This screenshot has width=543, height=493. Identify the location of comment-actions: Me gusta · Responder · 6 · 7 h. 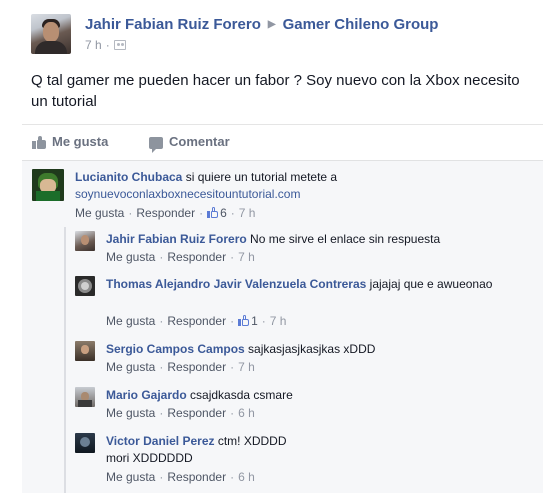
(165, 213).